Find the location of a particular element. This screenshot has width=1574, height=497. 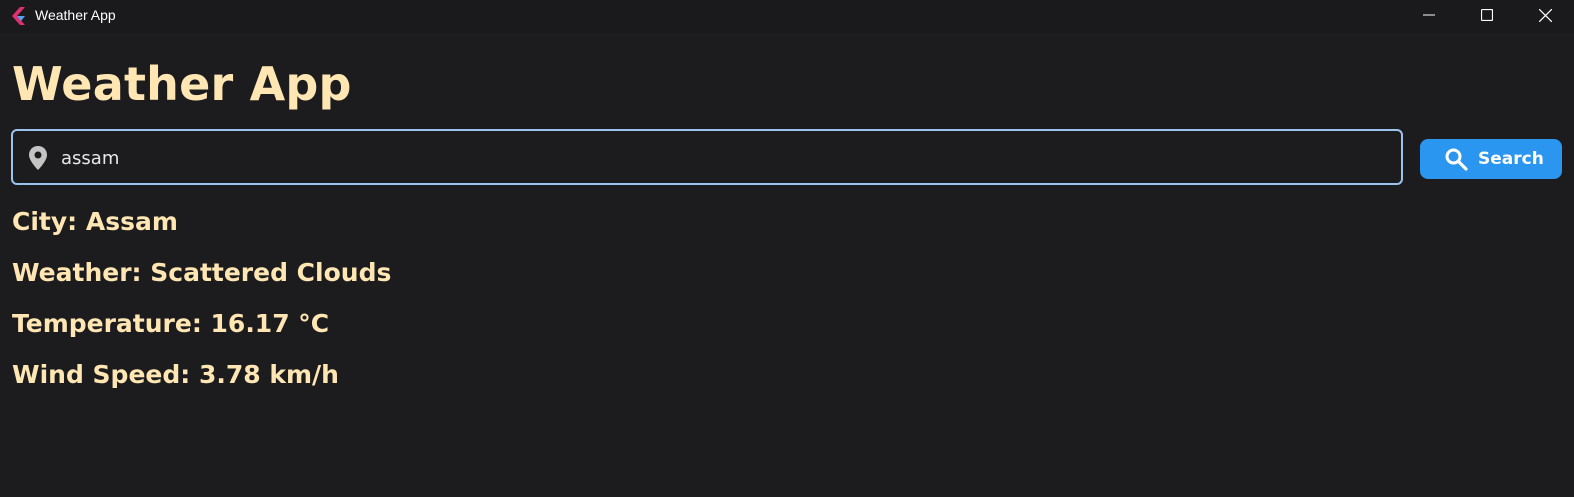

close-button is located at coordinates (1545, 15).